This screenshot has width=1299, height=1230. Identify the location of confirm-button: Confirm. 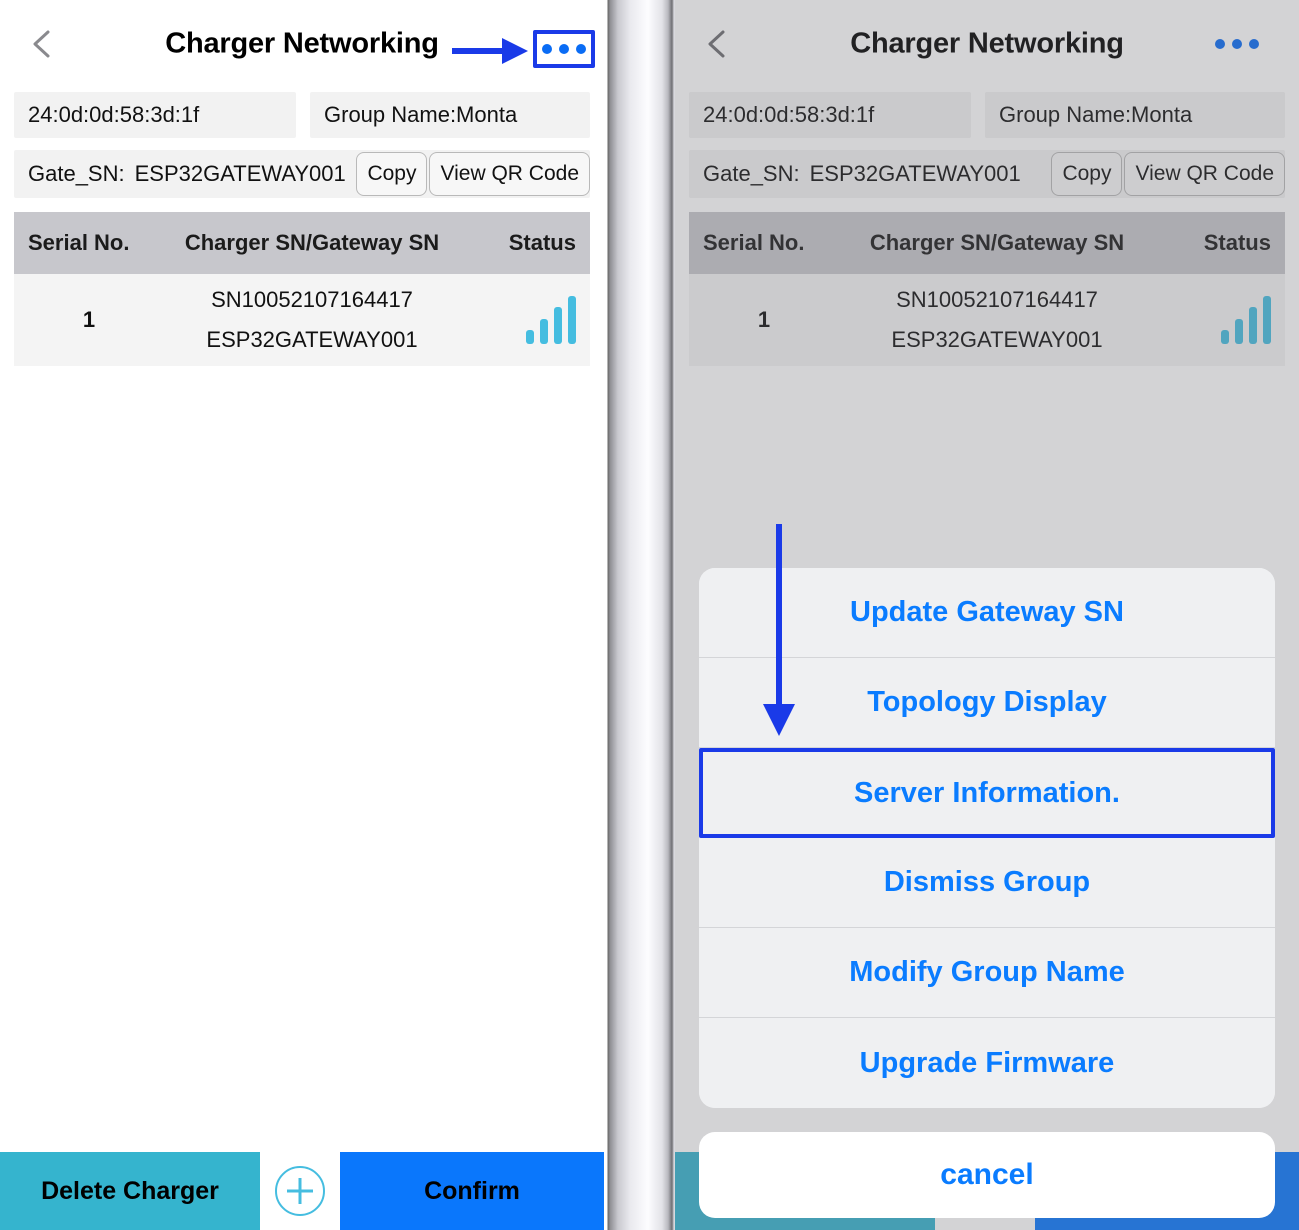
(472, 1191).